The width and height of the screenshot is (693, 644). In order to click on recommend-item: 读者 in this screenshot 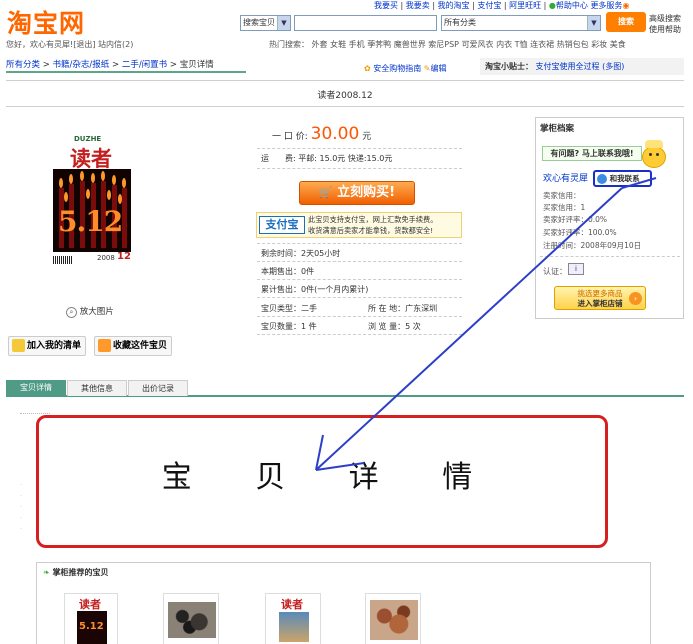, I will do `click(293, 618)`.